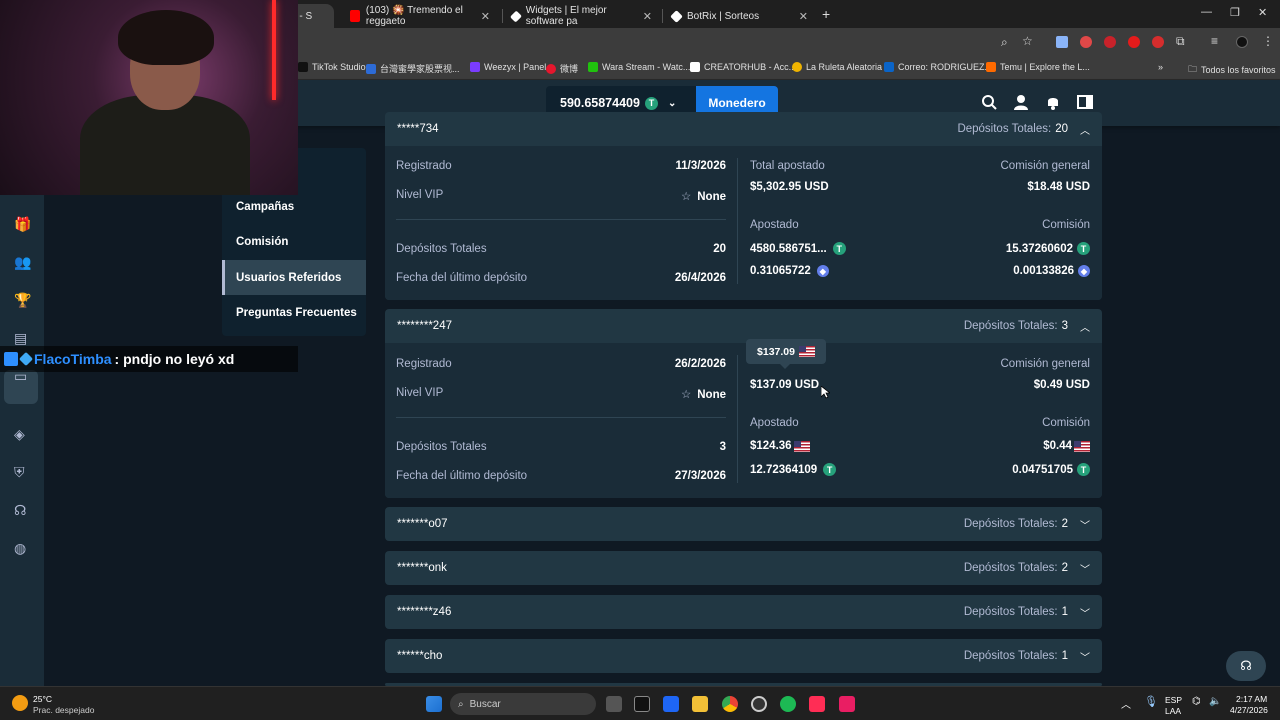  I want to click on favorites-folder: 🗀 Todos los favoritos, so click(1232, 70).